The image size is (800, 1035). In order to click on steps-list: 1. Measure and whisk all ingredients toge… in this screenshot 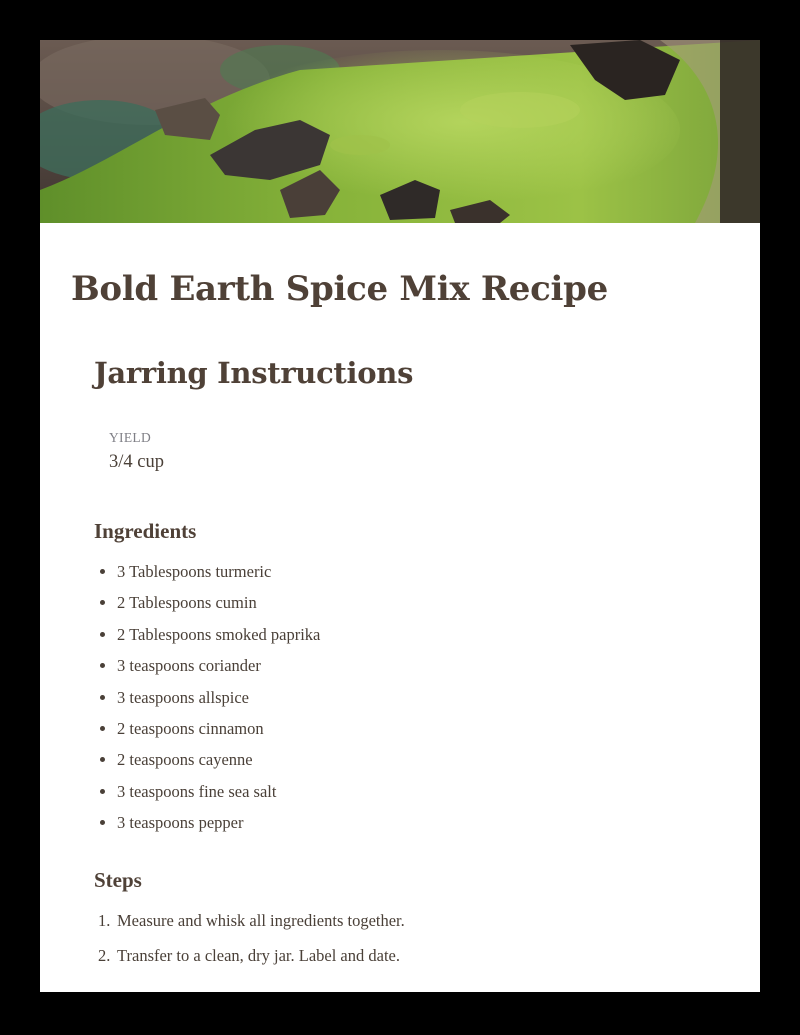, I will do `click(249, 941)`.